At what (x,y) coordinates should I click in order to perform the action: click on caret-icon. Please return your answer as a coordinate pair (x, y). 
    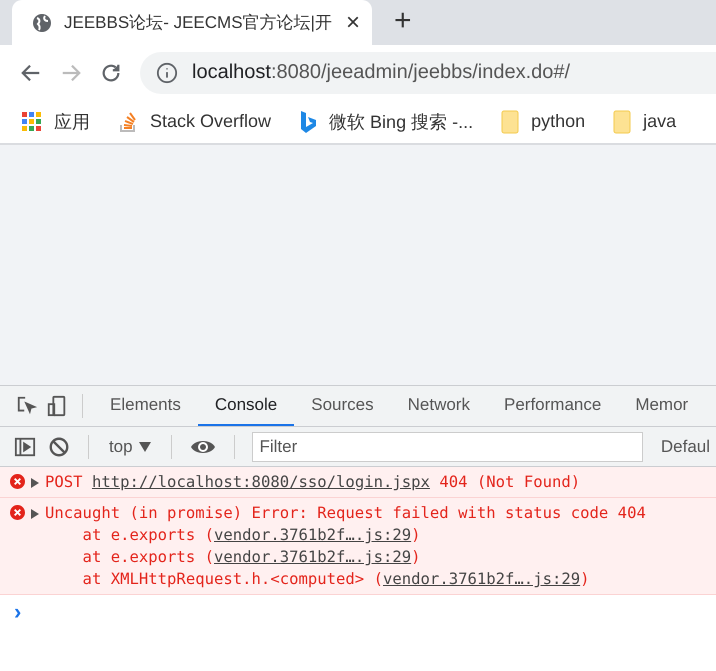
    Looking at the image, I should click on (144, 447).